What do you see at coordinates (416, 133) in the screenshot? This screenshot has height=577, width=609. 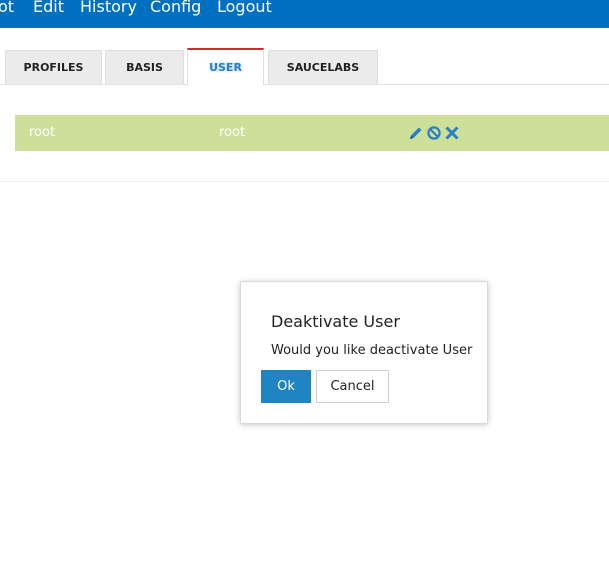 I see `pencil-icon` at bounding box center [416, 133].